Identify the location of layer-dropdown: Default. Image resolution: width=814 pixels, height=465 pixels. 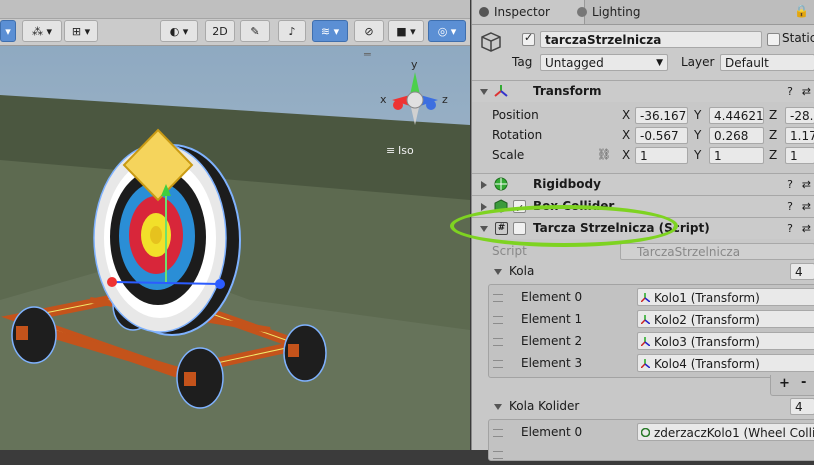
(767, 62).